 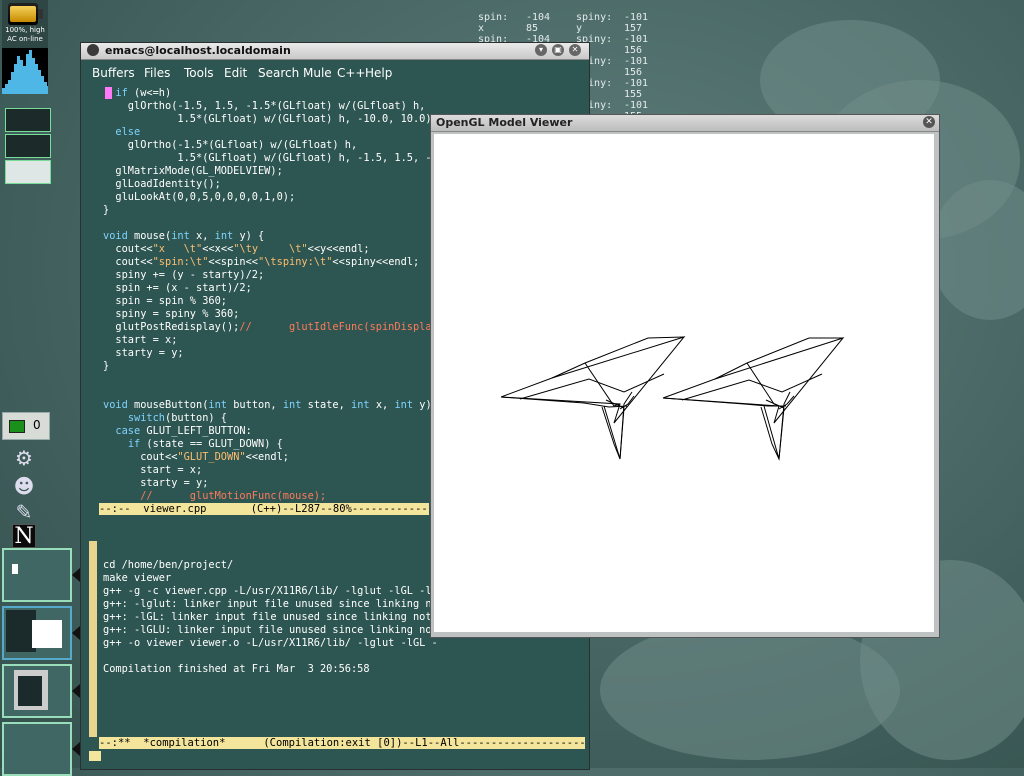 I want to click on menu-search: Search, so click(x=278, y=73).